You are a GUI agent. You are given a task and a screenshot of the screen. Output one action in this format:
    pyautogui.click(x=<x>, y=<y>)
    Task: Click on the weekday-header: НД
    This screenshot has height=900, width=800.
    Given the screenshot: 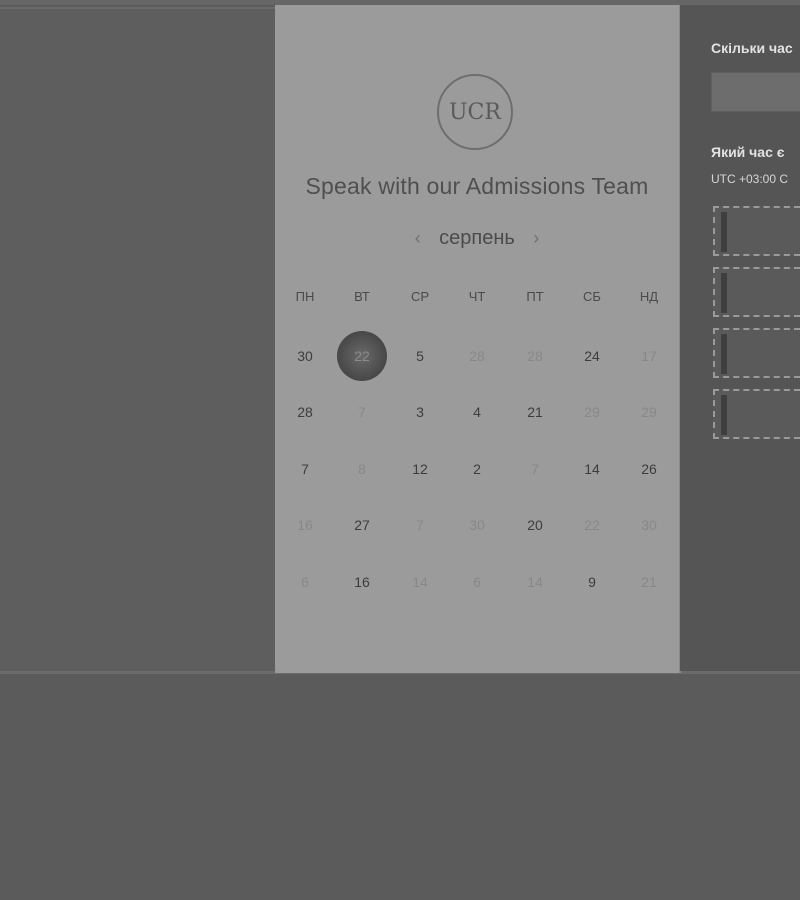 What is the action you would take?
    pyautogui.click(x=649, y=296)
    